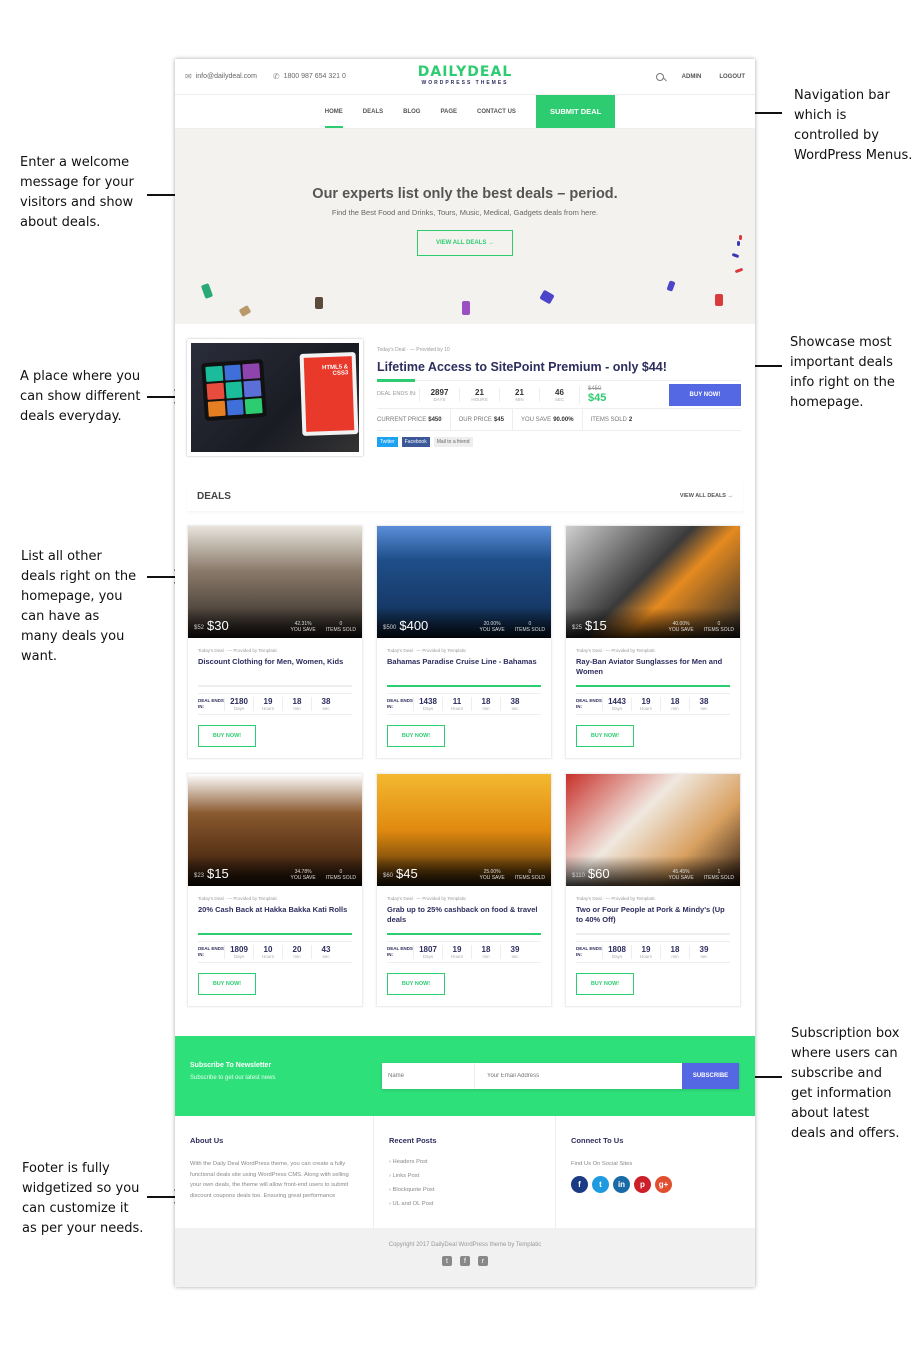 Image resolution: width=920 pixels, height=1351 pixels. What do you see at coordinates (653, 871) in the screenshot?
I see `deal-price-overlay: $110 $60 45.45% YOU SAVE 1 ITEMS SOLD` at bounding box center [653, 871].